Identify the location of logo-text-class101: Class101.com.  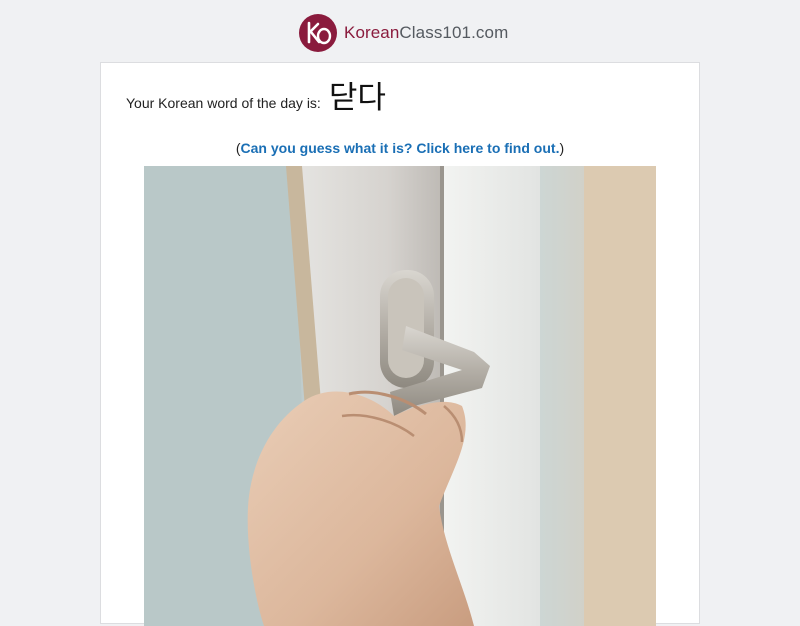
(454, 32).